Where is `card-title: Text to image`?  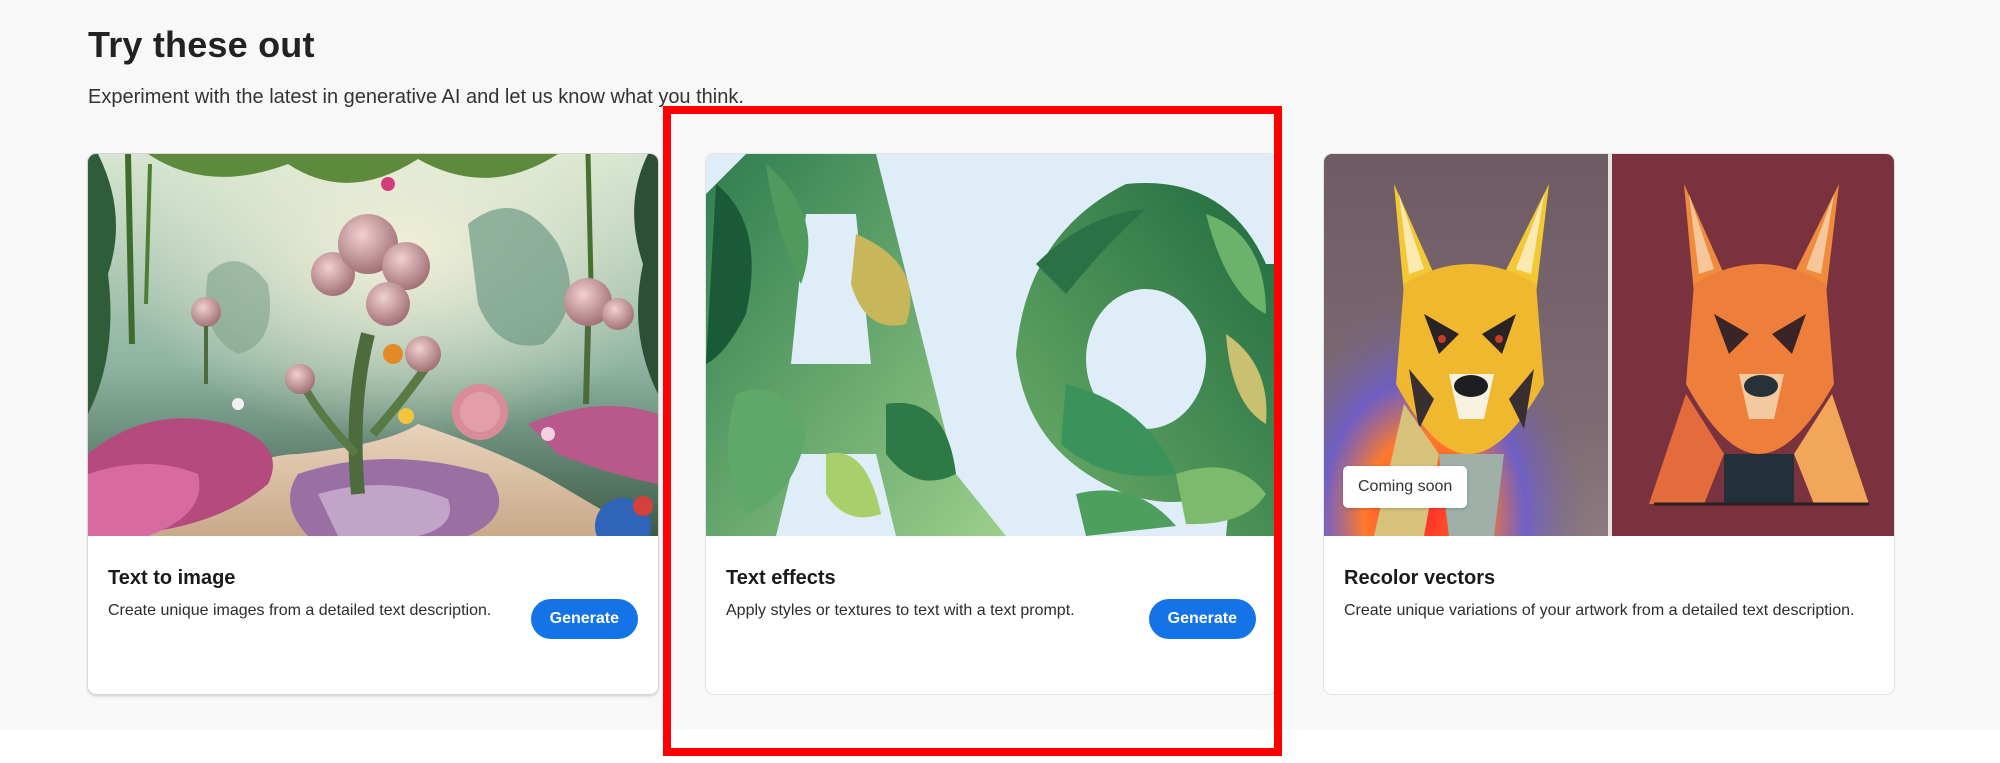
card-title: Text to image is located at coordinates (172, 578).